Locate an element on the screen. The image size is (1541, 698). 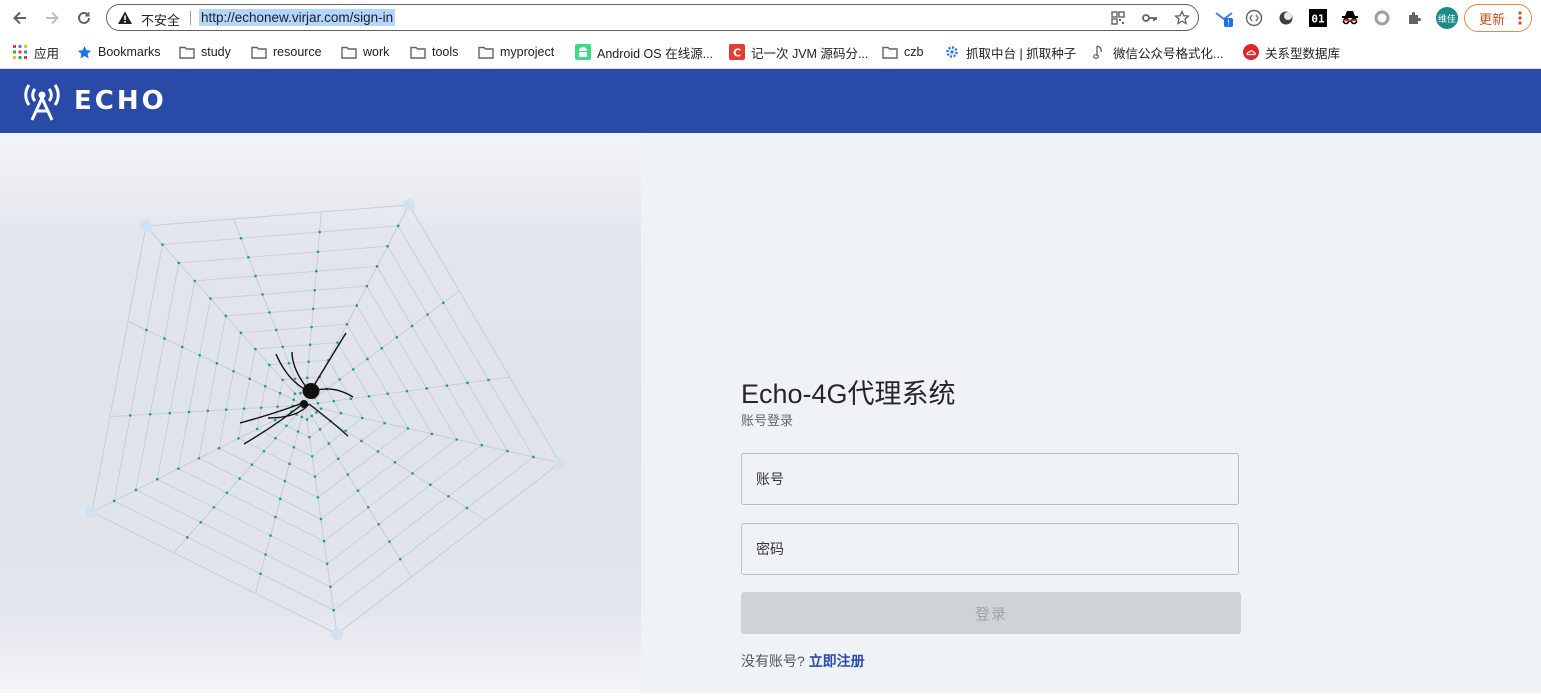
bookmark-folder-tools: tools is located at coordinates (434, 52).